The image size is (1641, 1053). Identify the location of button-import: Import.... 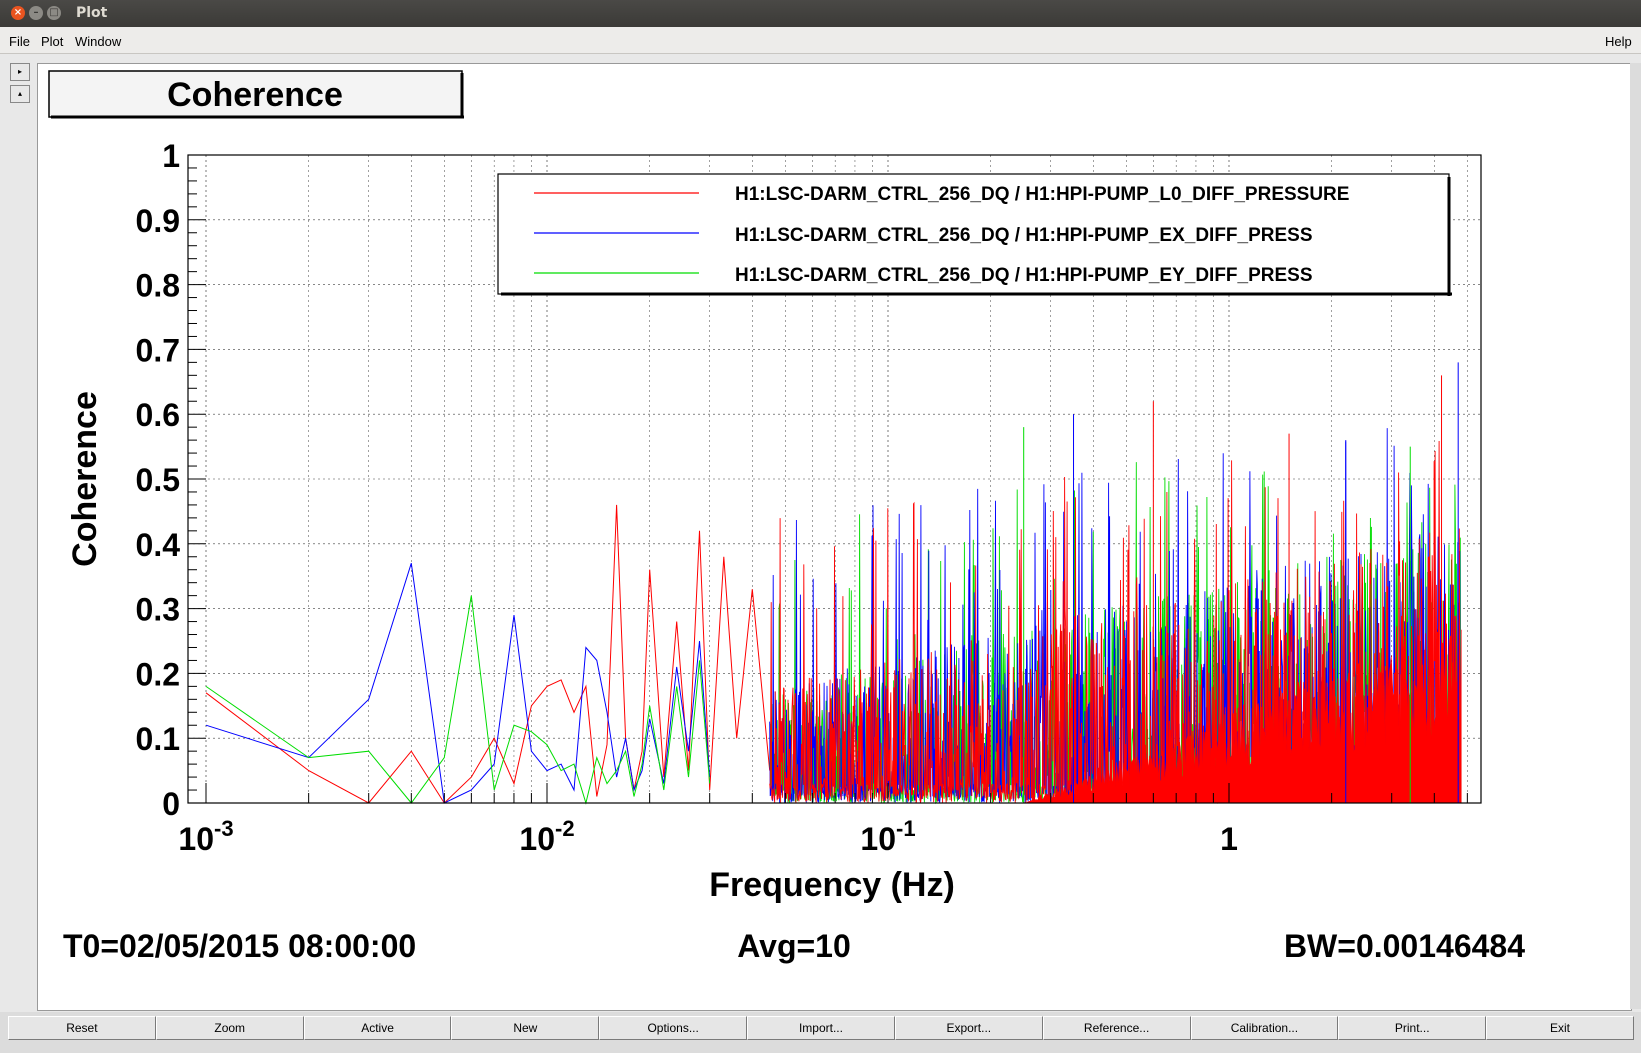
(821, 1028).